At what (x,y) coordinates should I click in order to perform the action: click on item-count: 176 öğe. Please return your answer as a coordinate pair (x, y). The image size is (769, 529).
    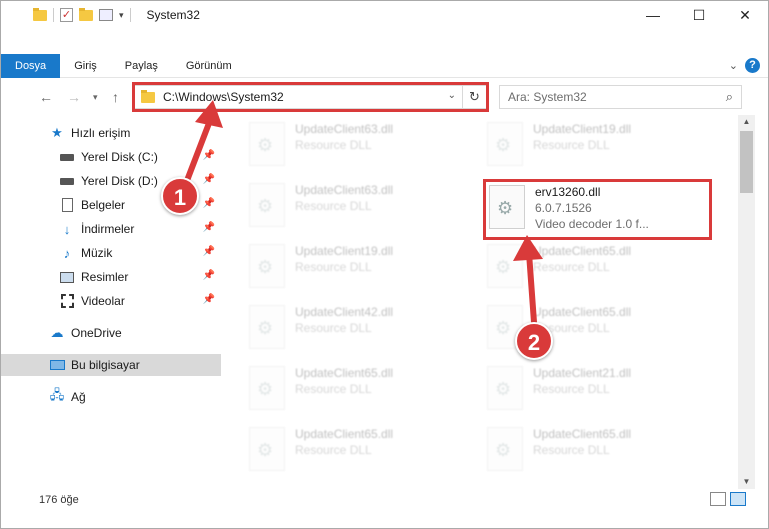
    Looking at the image, I should click on (59, 500).